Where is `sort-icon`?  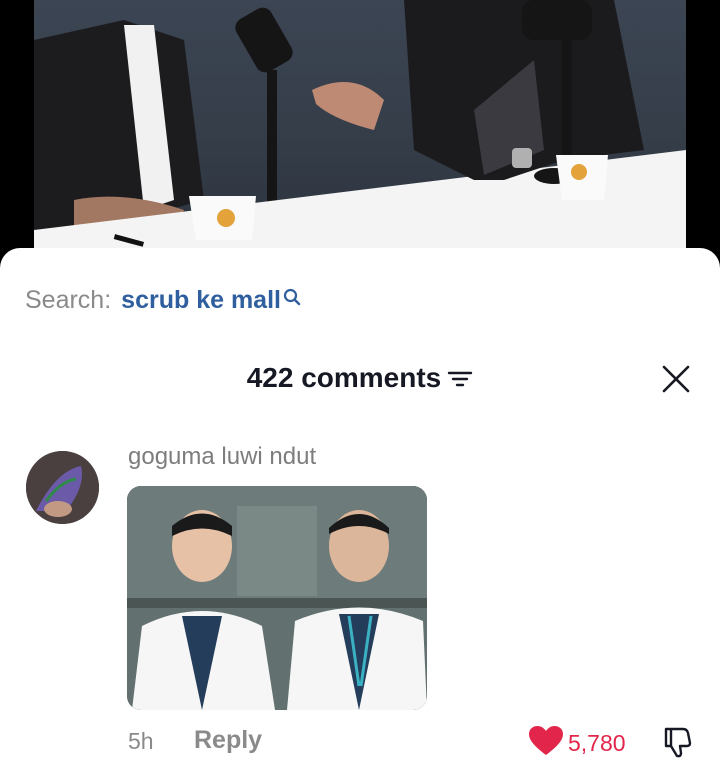 sort-icon is located at coordinates (460, 378).